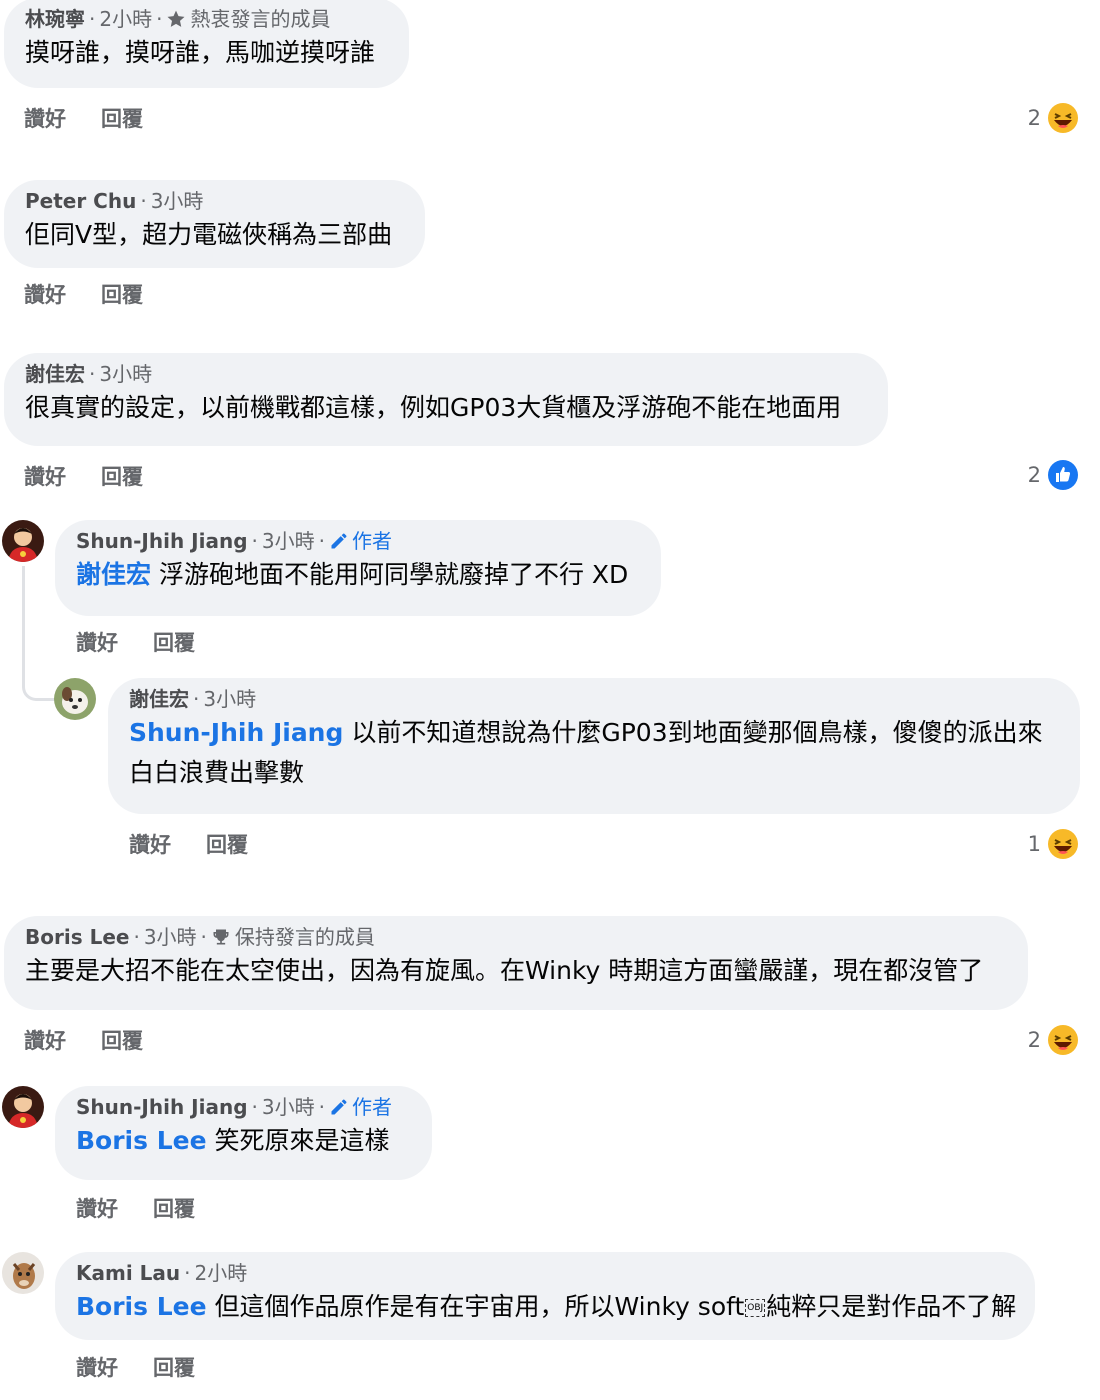  What do you see at coordinates (475, 1306) in the screenshot?
I see `comment-body: 但這個作品原作是有在宇宙用，所以Winky soft` at bounding box center [475, 1306].